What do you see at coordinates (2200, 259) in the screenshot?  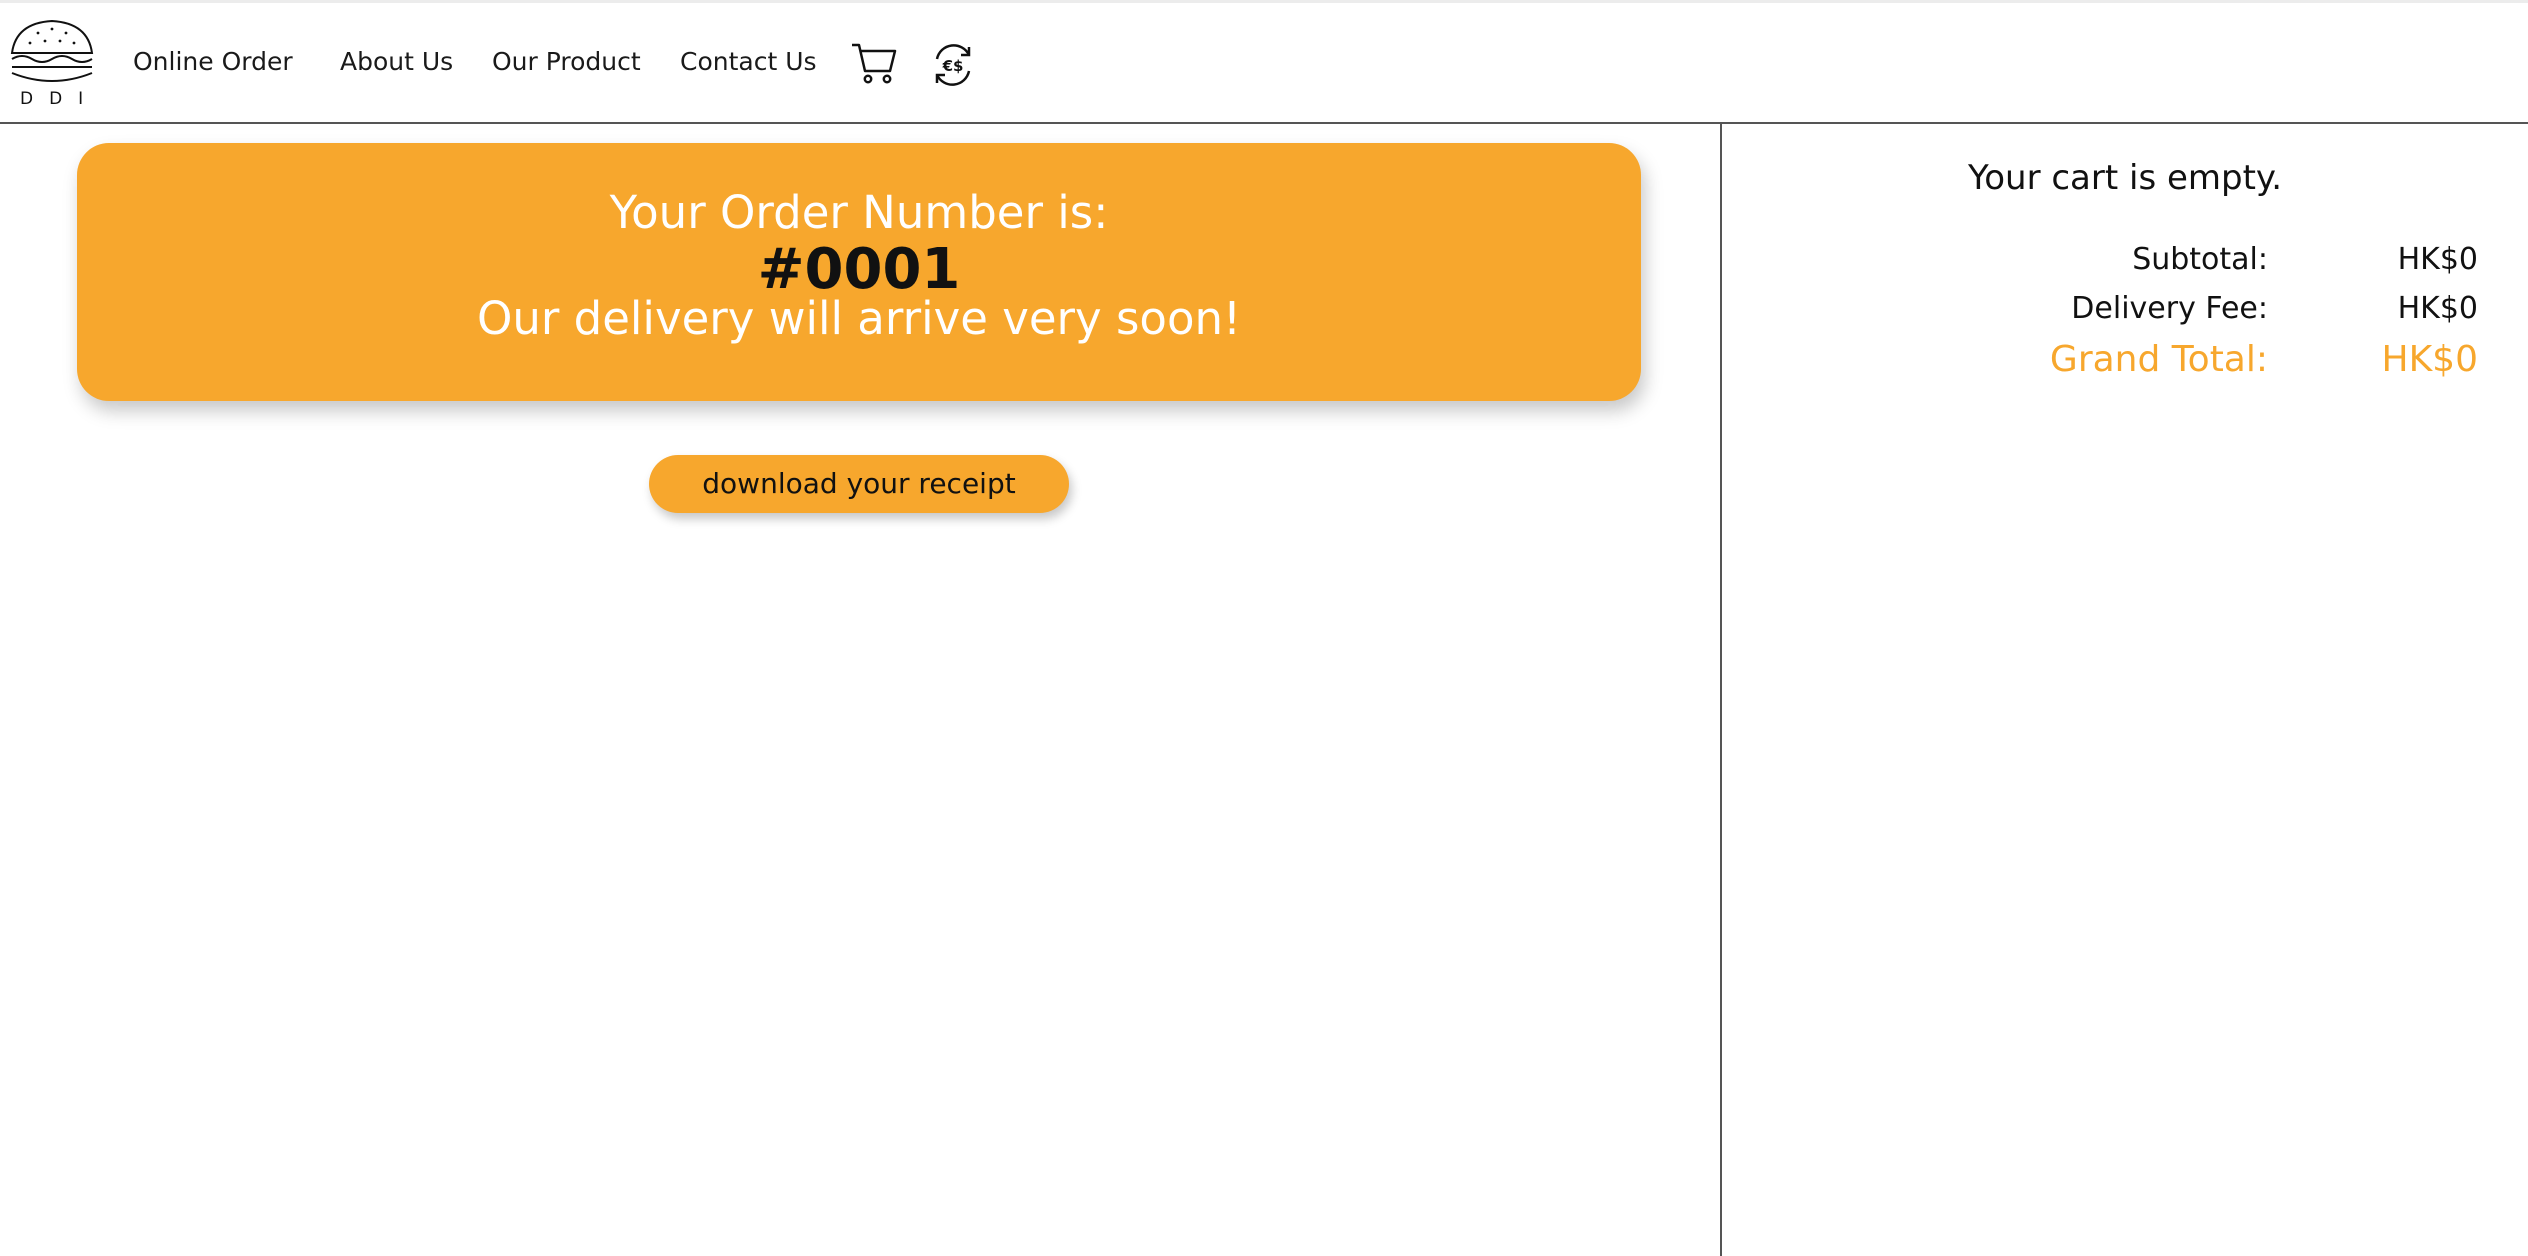 I see `subtotal-label: Subtotal:` at bounding box center [2200, 259].